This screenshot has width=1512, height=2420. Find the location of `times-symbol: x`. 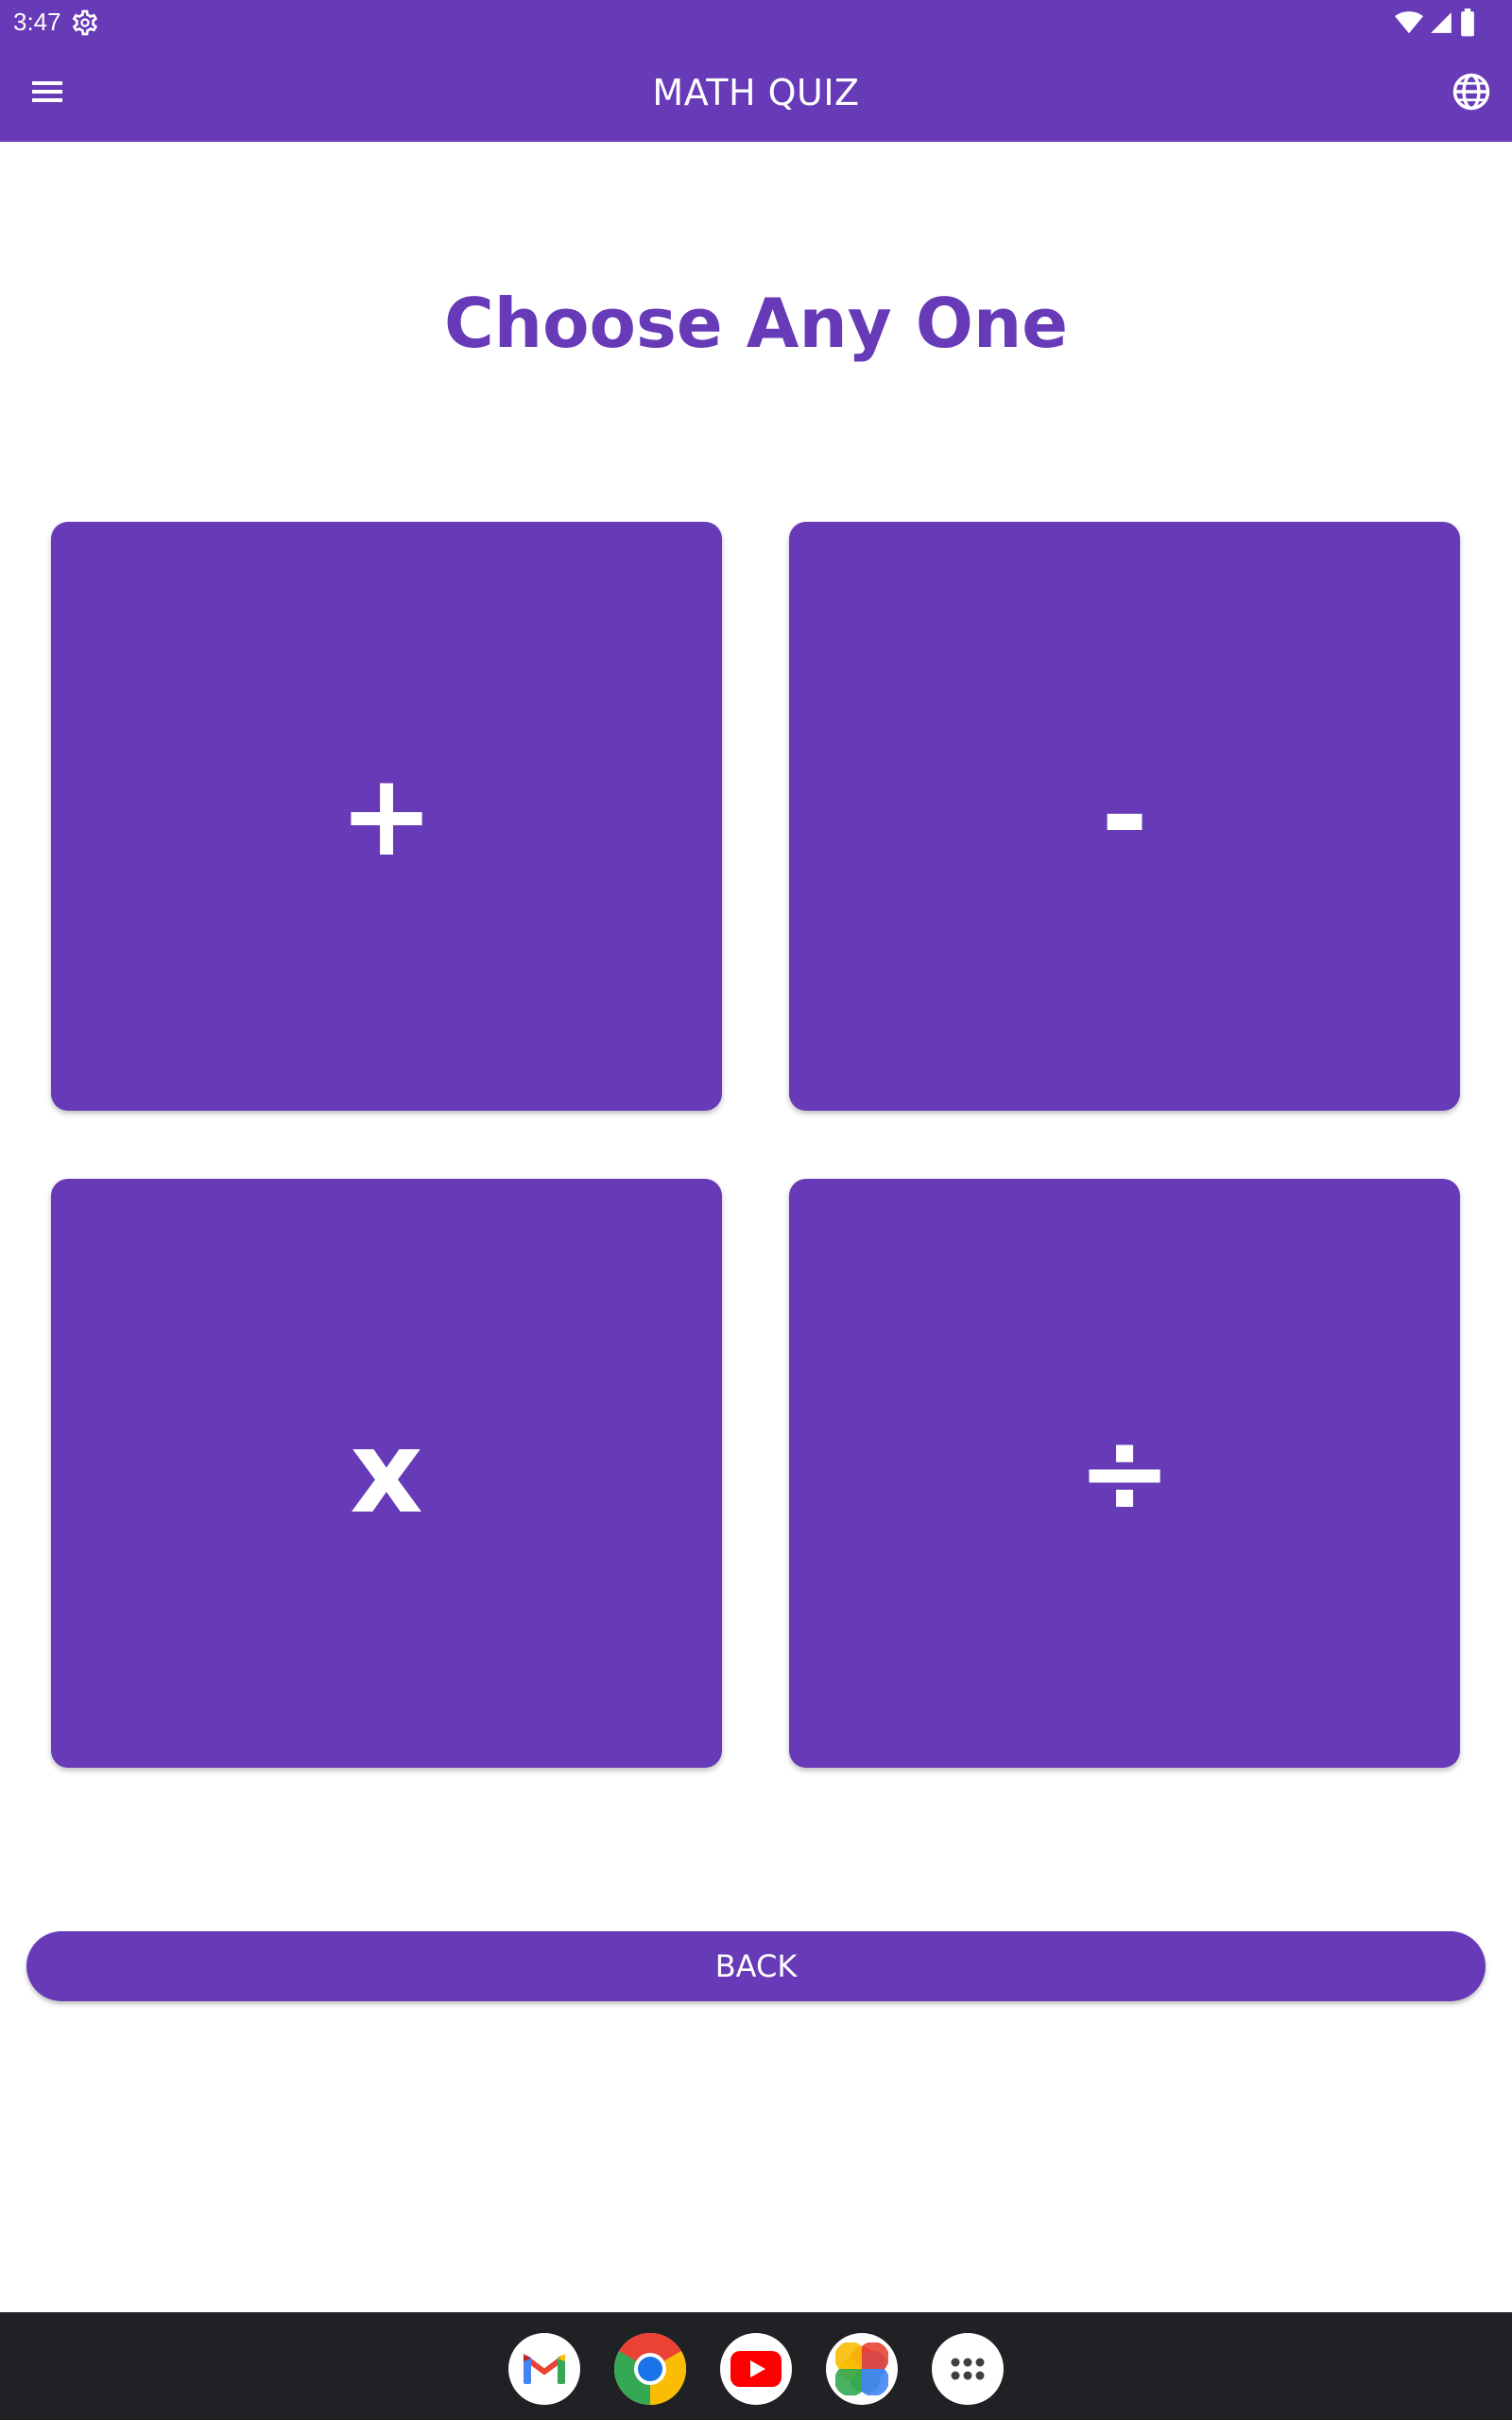

times-symbol: x is located at coordinates (386, 1473).